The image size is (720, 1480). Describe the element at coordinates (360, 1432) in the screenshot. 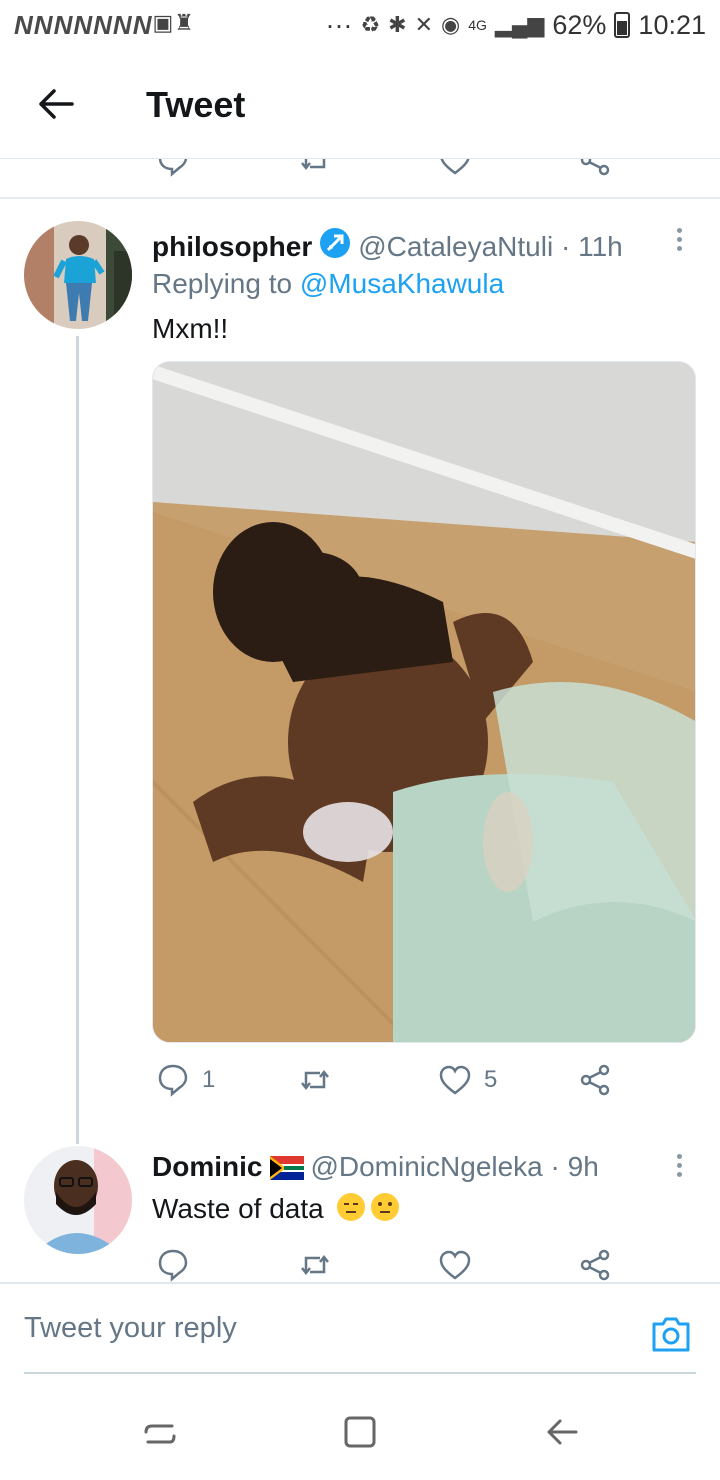

I see `home-icon` at that location.